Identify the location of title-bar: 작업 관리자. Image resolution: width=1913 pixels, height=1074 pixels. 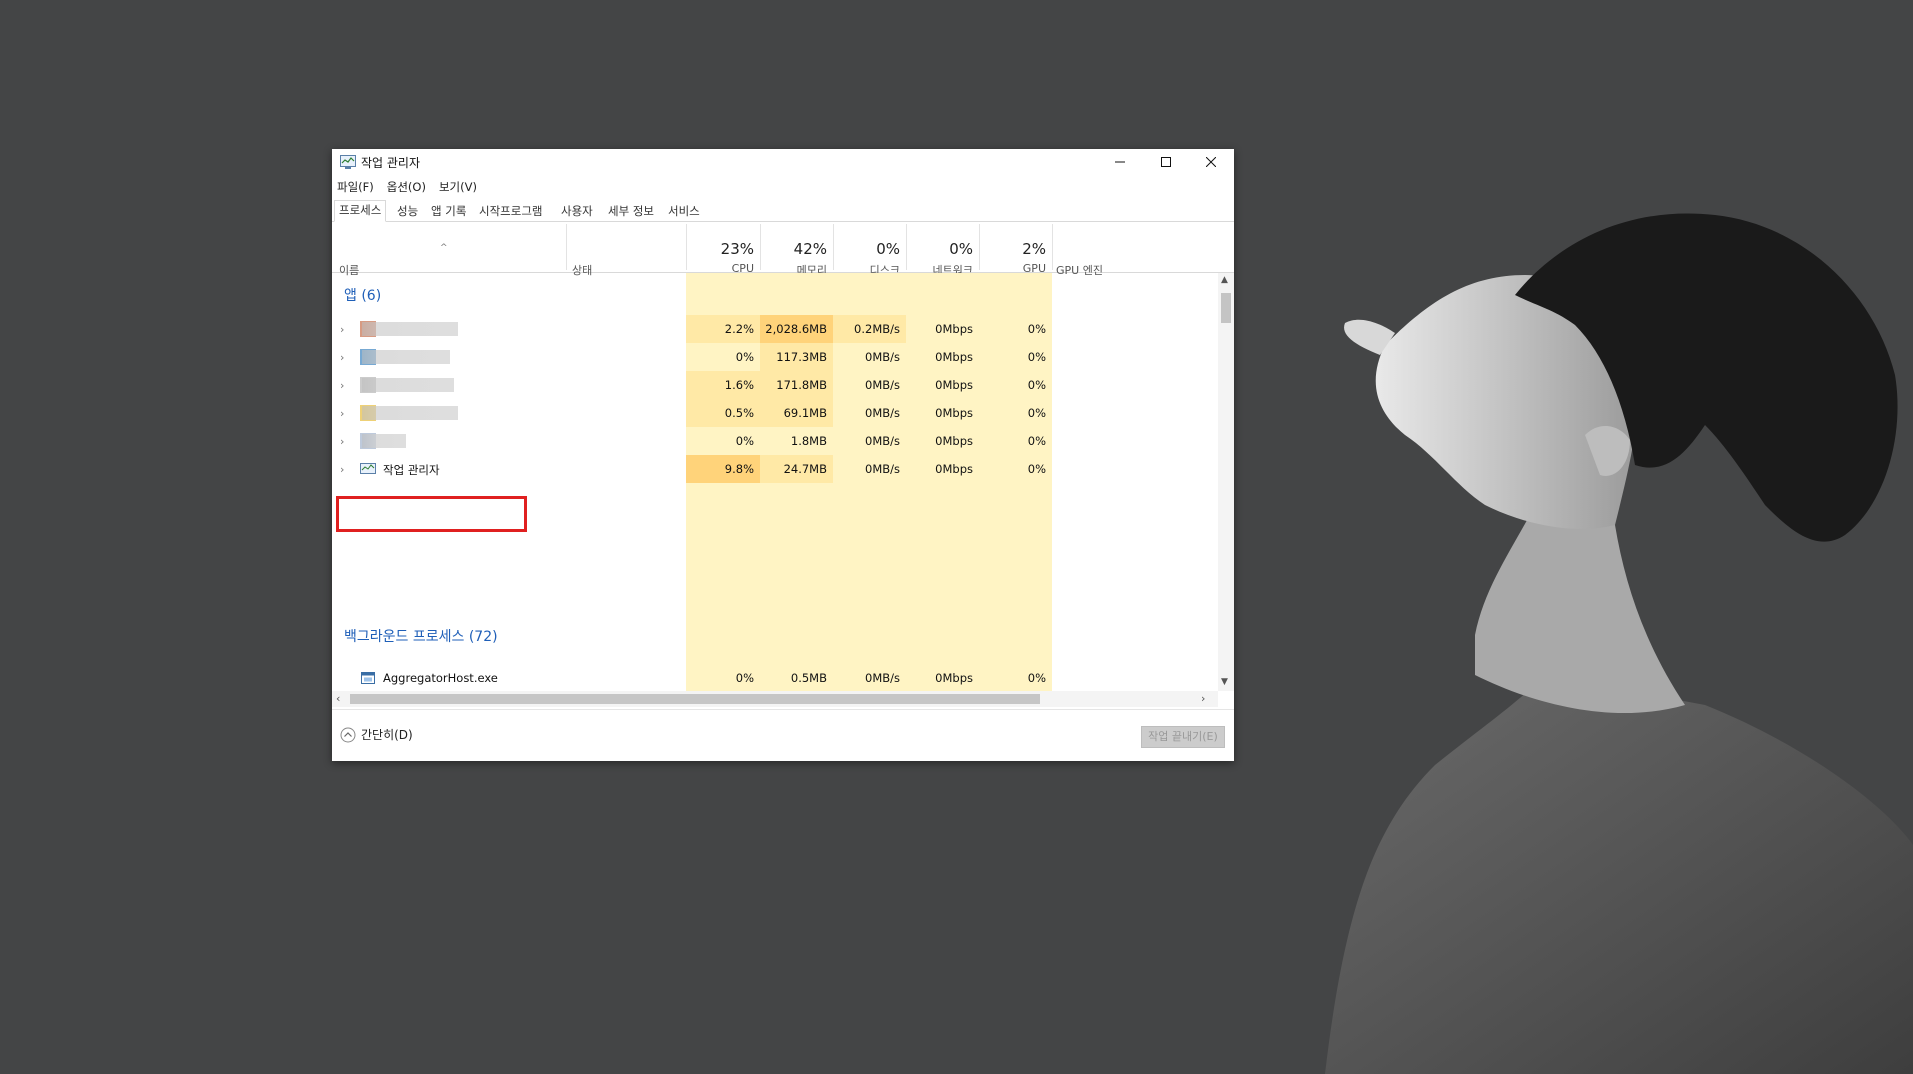
(783, 162).